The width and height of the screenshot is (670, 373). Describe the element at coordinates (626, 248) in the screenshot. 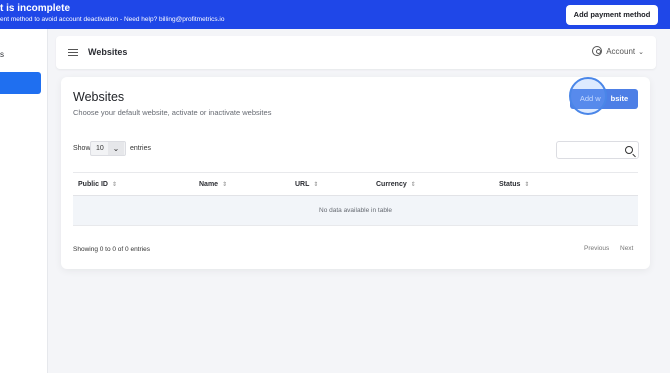

I see `next-page-button: Next` at that location.